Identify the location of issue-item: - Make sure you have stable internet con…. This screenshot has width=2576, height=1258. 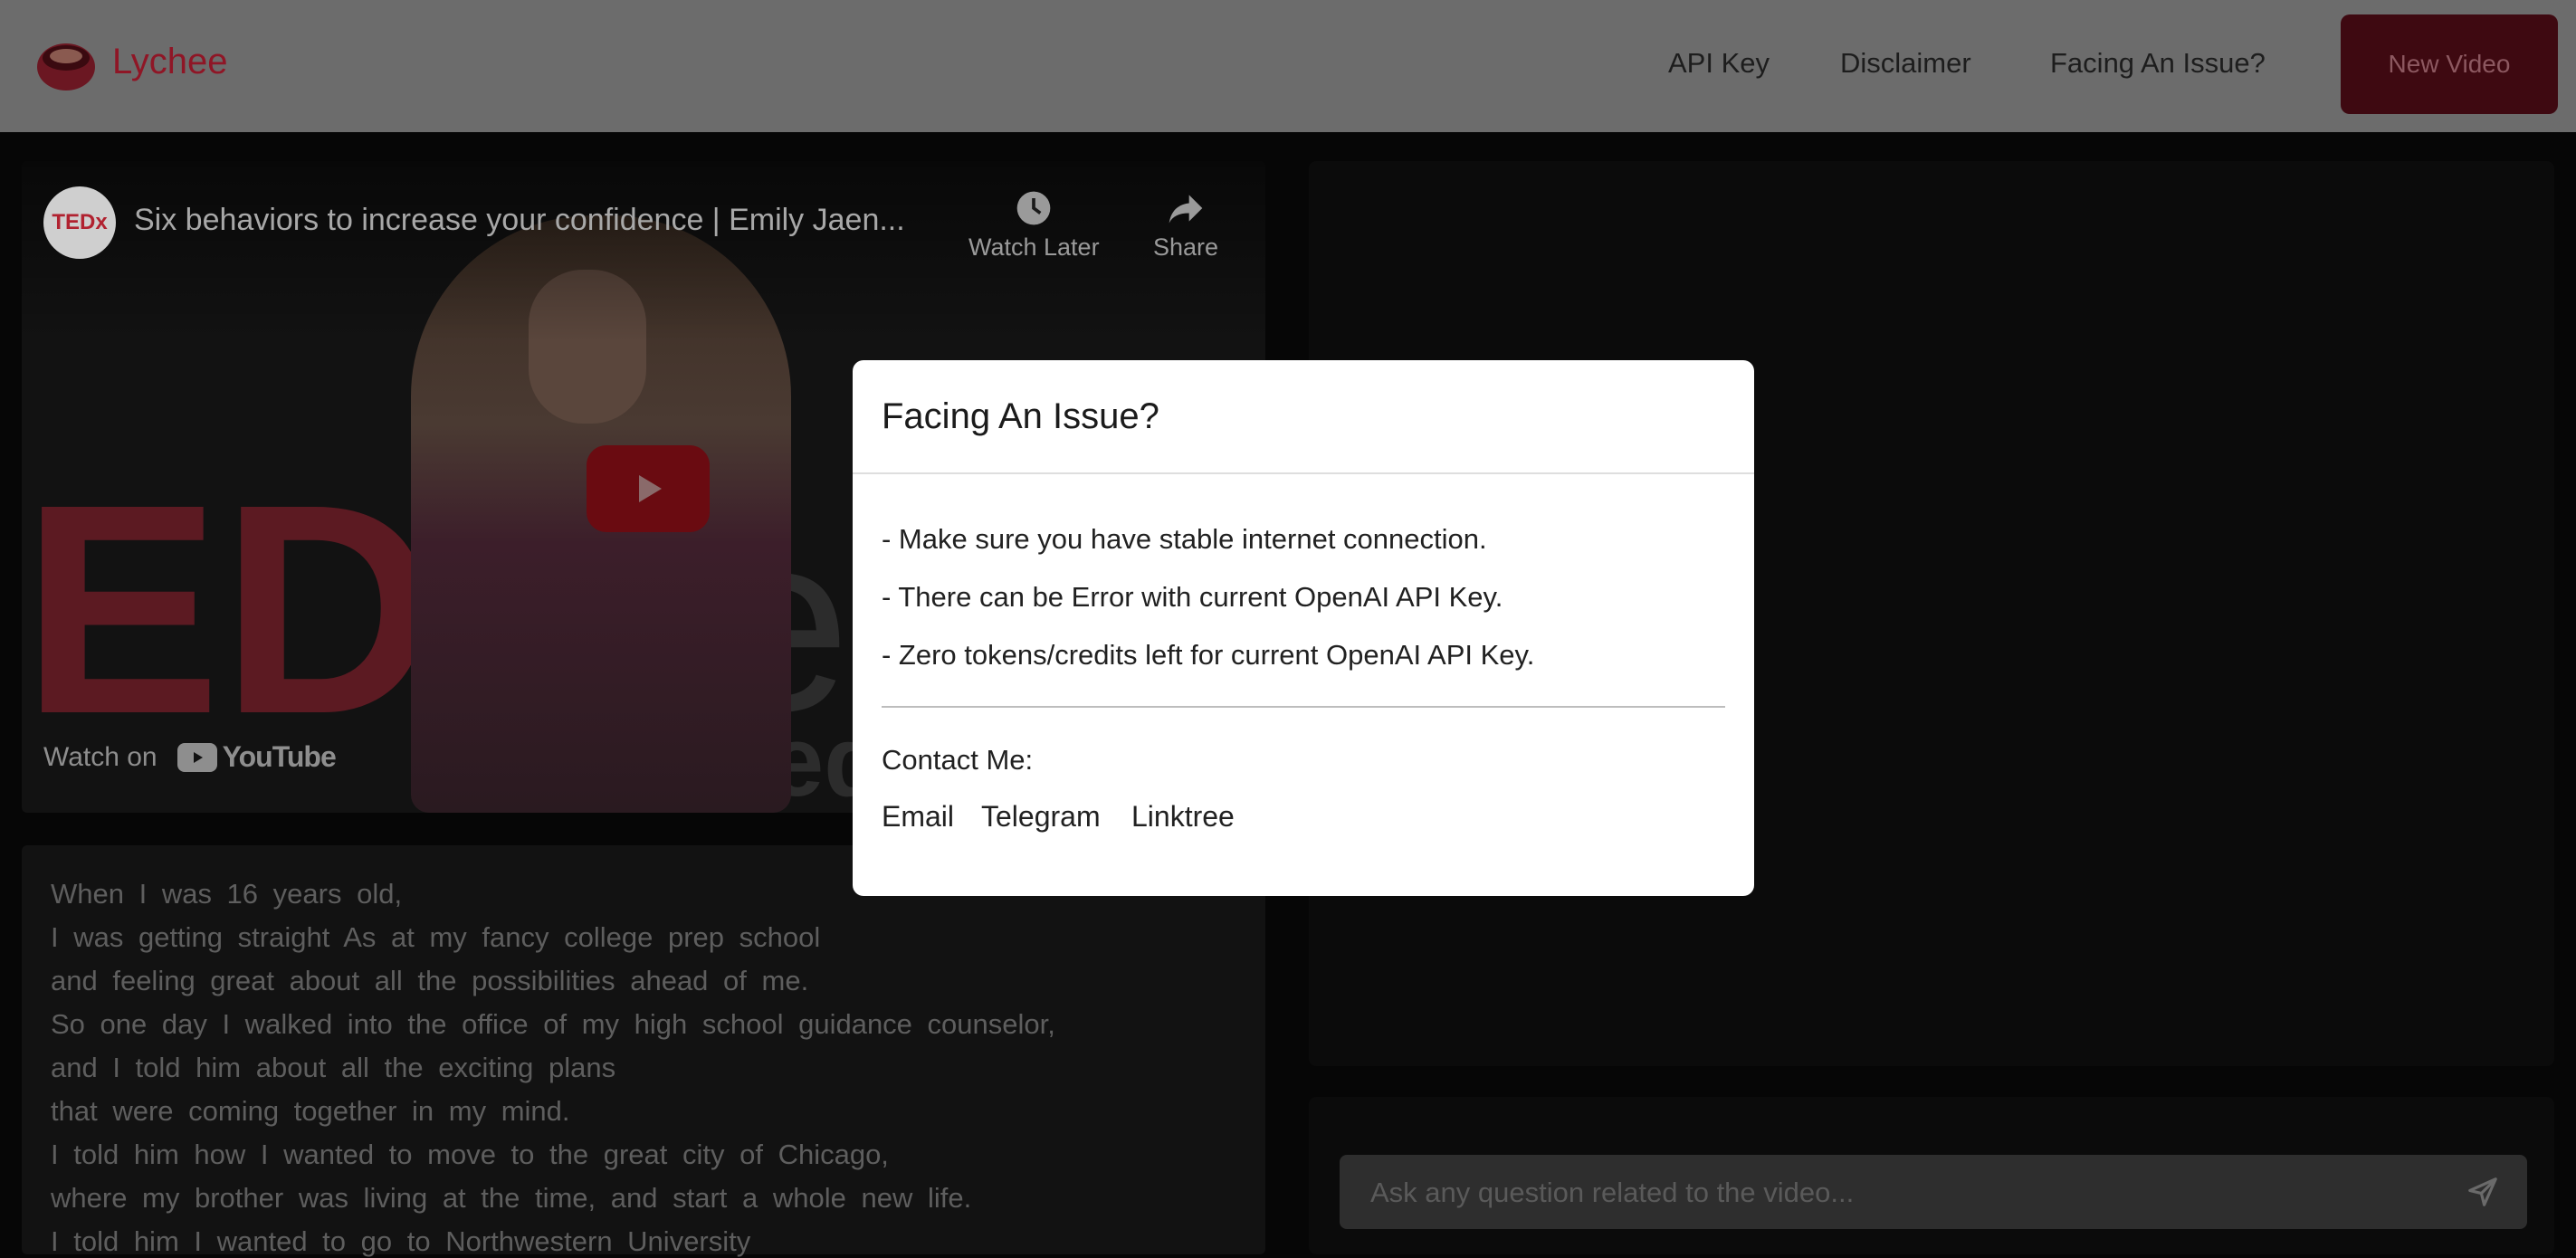
(1184, 539).